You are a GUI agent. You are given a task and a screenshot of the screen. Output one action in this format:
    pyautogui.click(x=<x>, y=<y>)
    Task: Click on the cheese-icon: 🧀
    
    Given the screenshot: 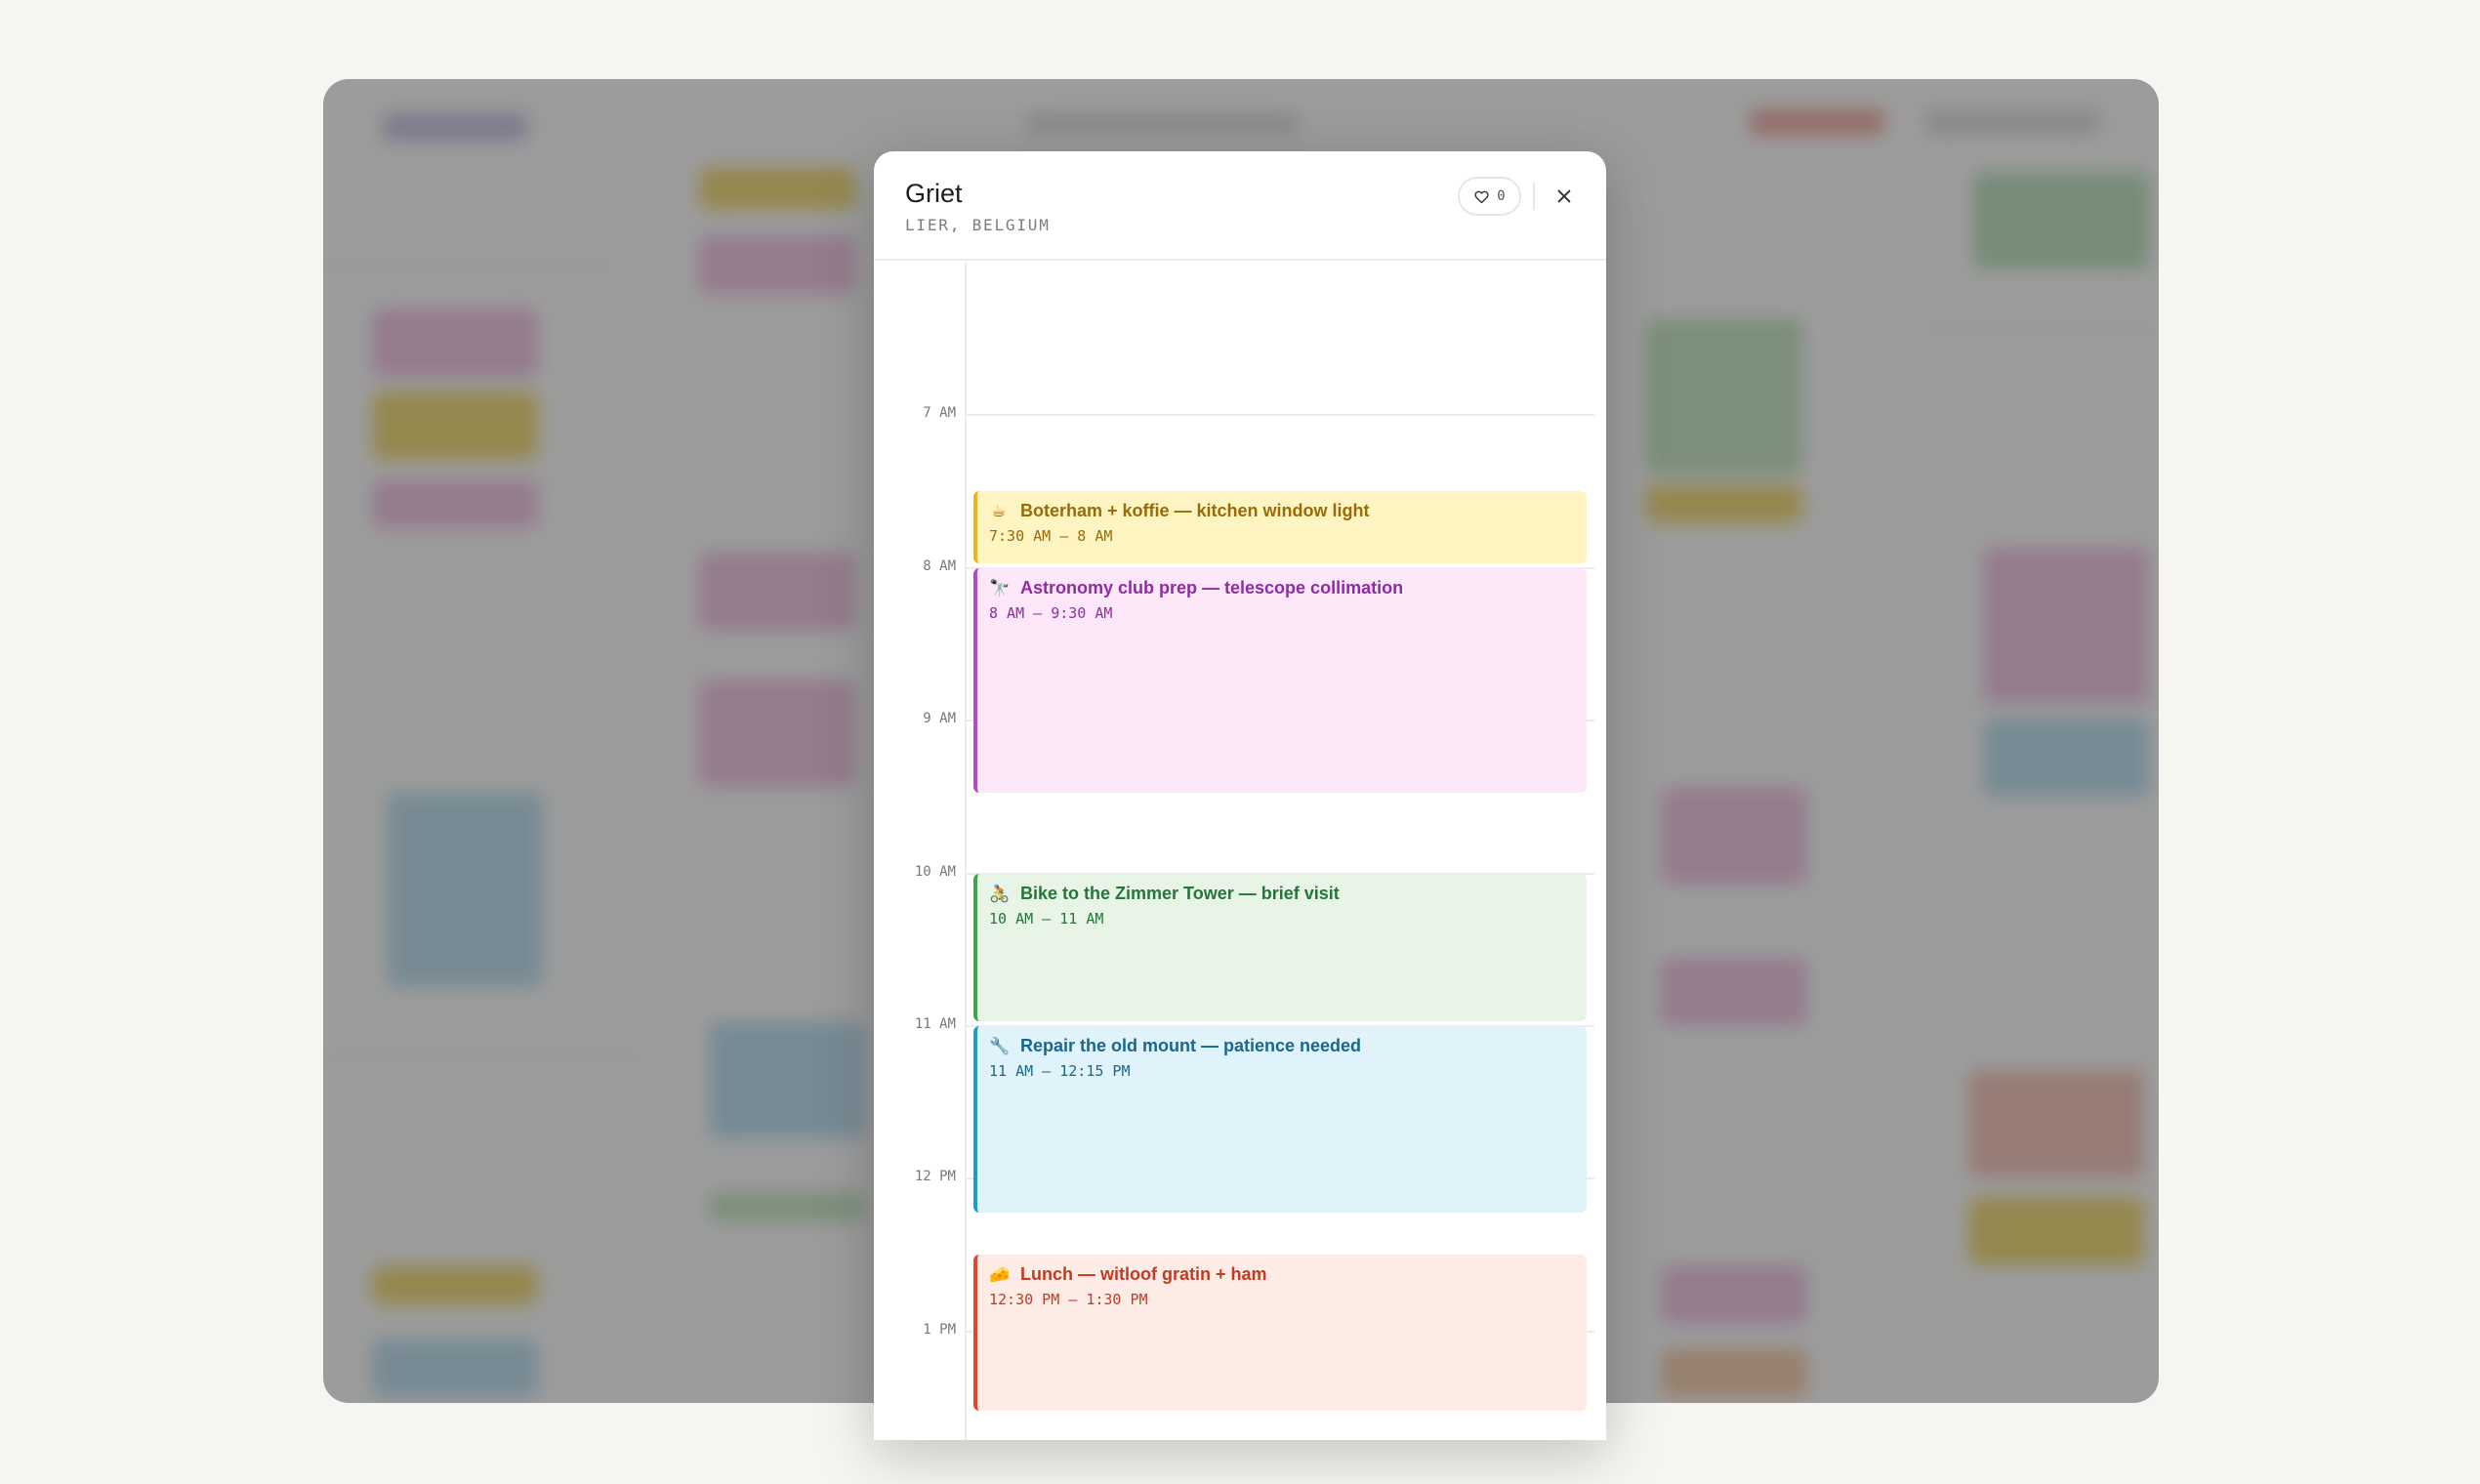 What is the action you would take?
    pyautogui.click(x=1000, y=1274)
    